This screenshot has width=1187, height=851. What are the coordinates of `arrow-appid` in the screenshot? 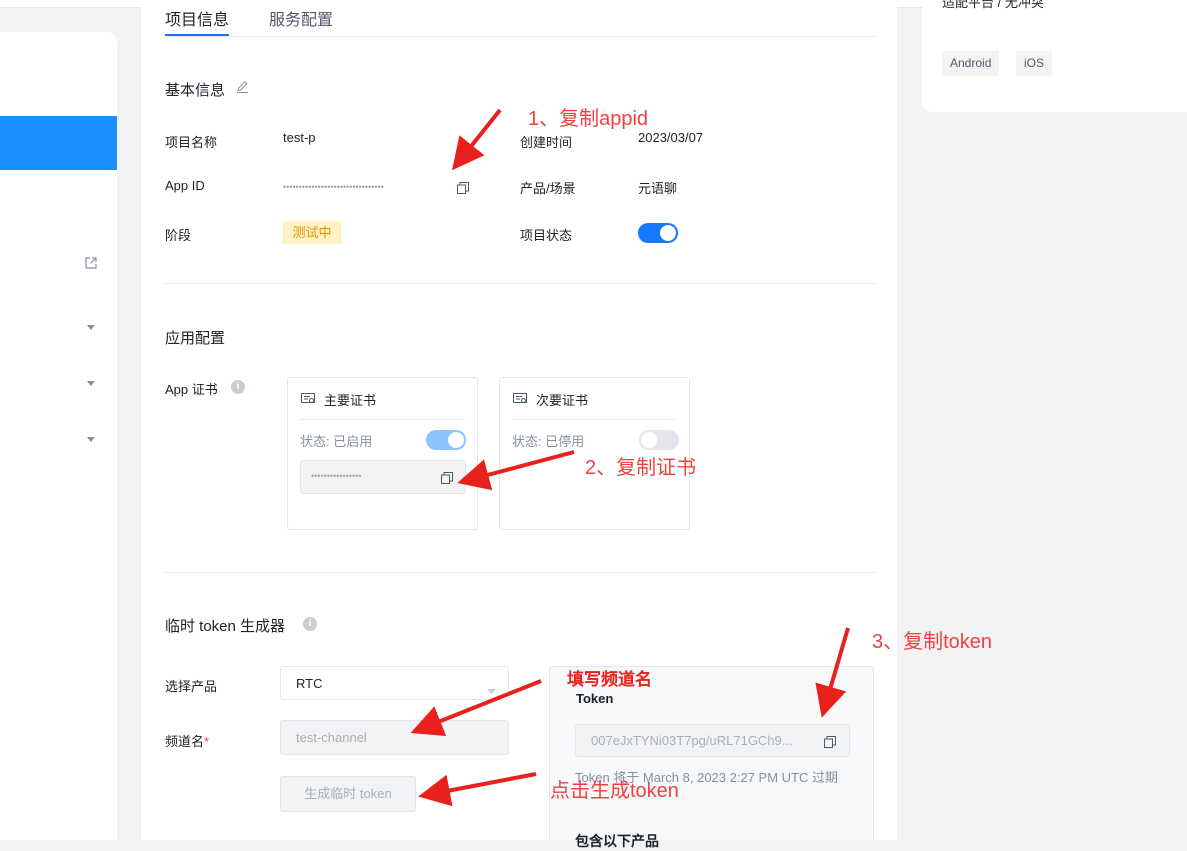 It's located at (477, 139).